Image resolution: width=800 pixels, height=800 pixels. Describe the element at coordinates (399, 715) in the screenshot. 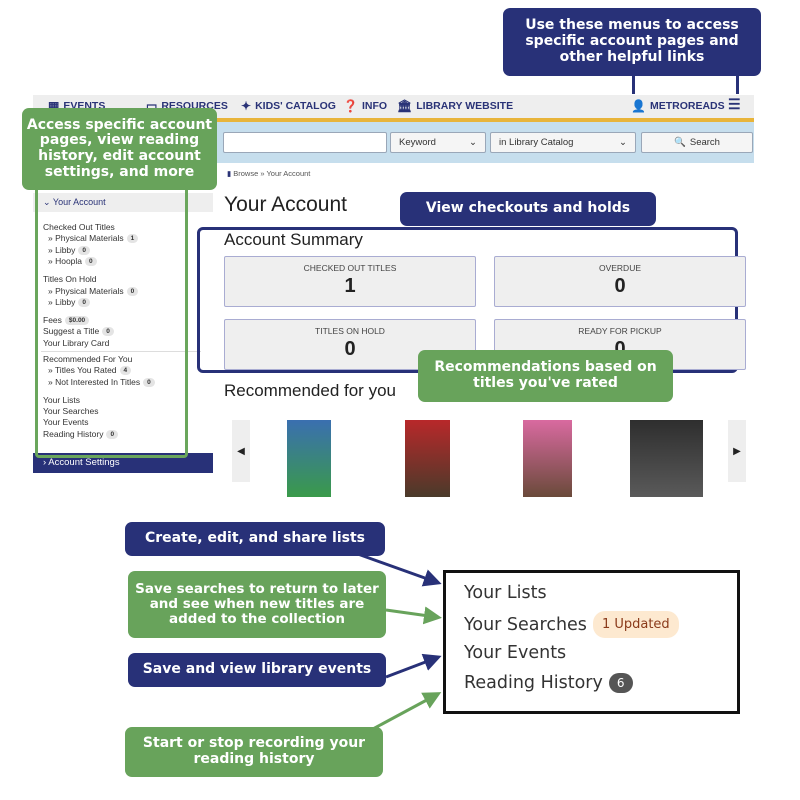

I see `arrow-history` at that location.